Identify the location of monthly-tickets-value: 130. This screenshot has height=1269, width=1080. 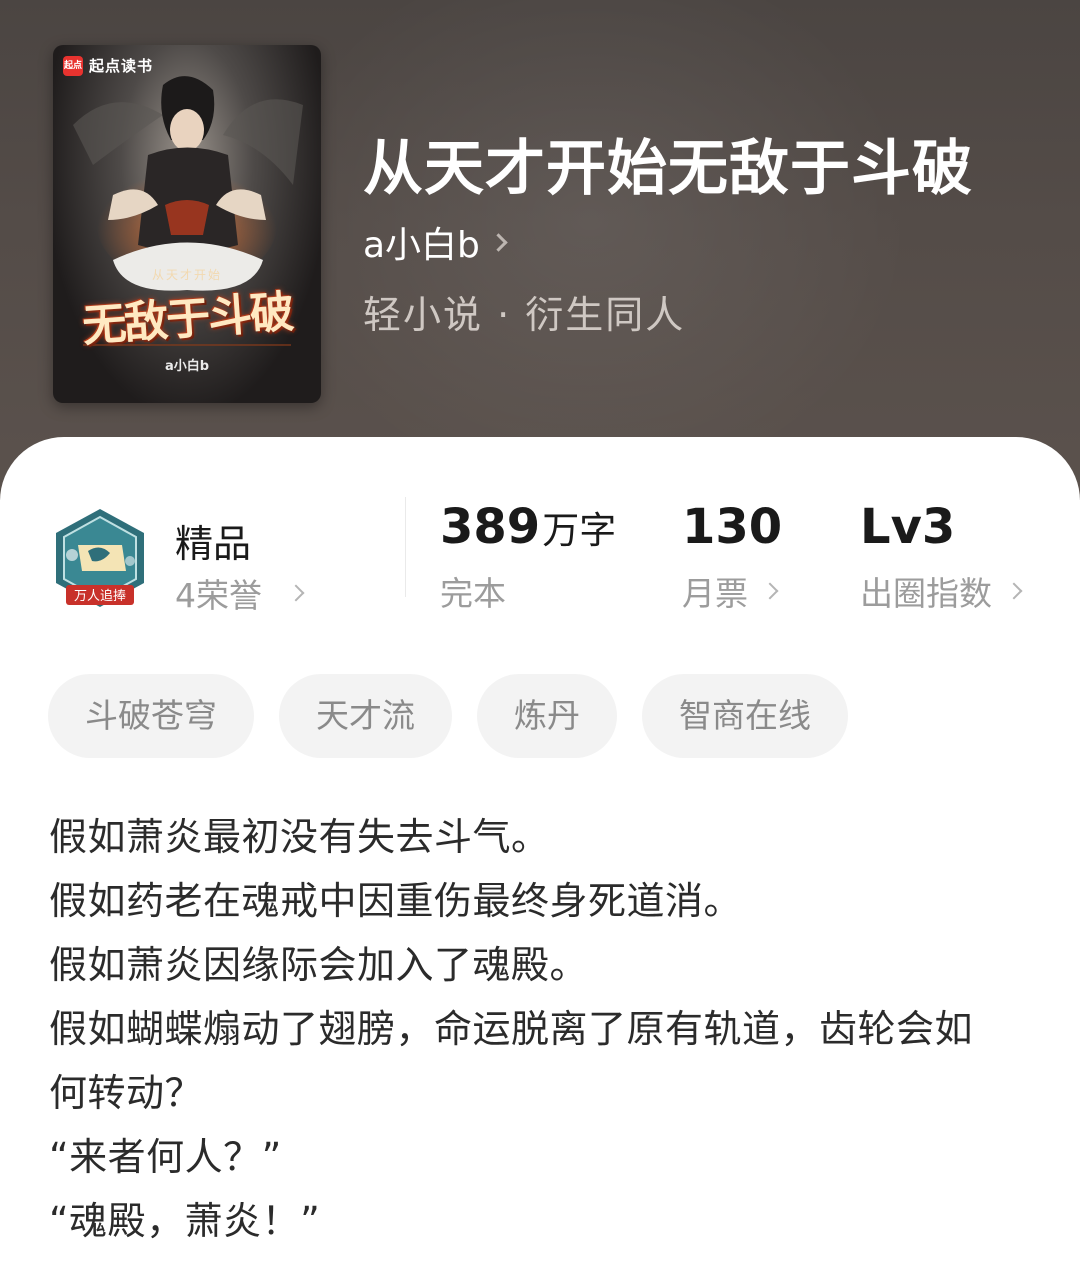
(732, 527).